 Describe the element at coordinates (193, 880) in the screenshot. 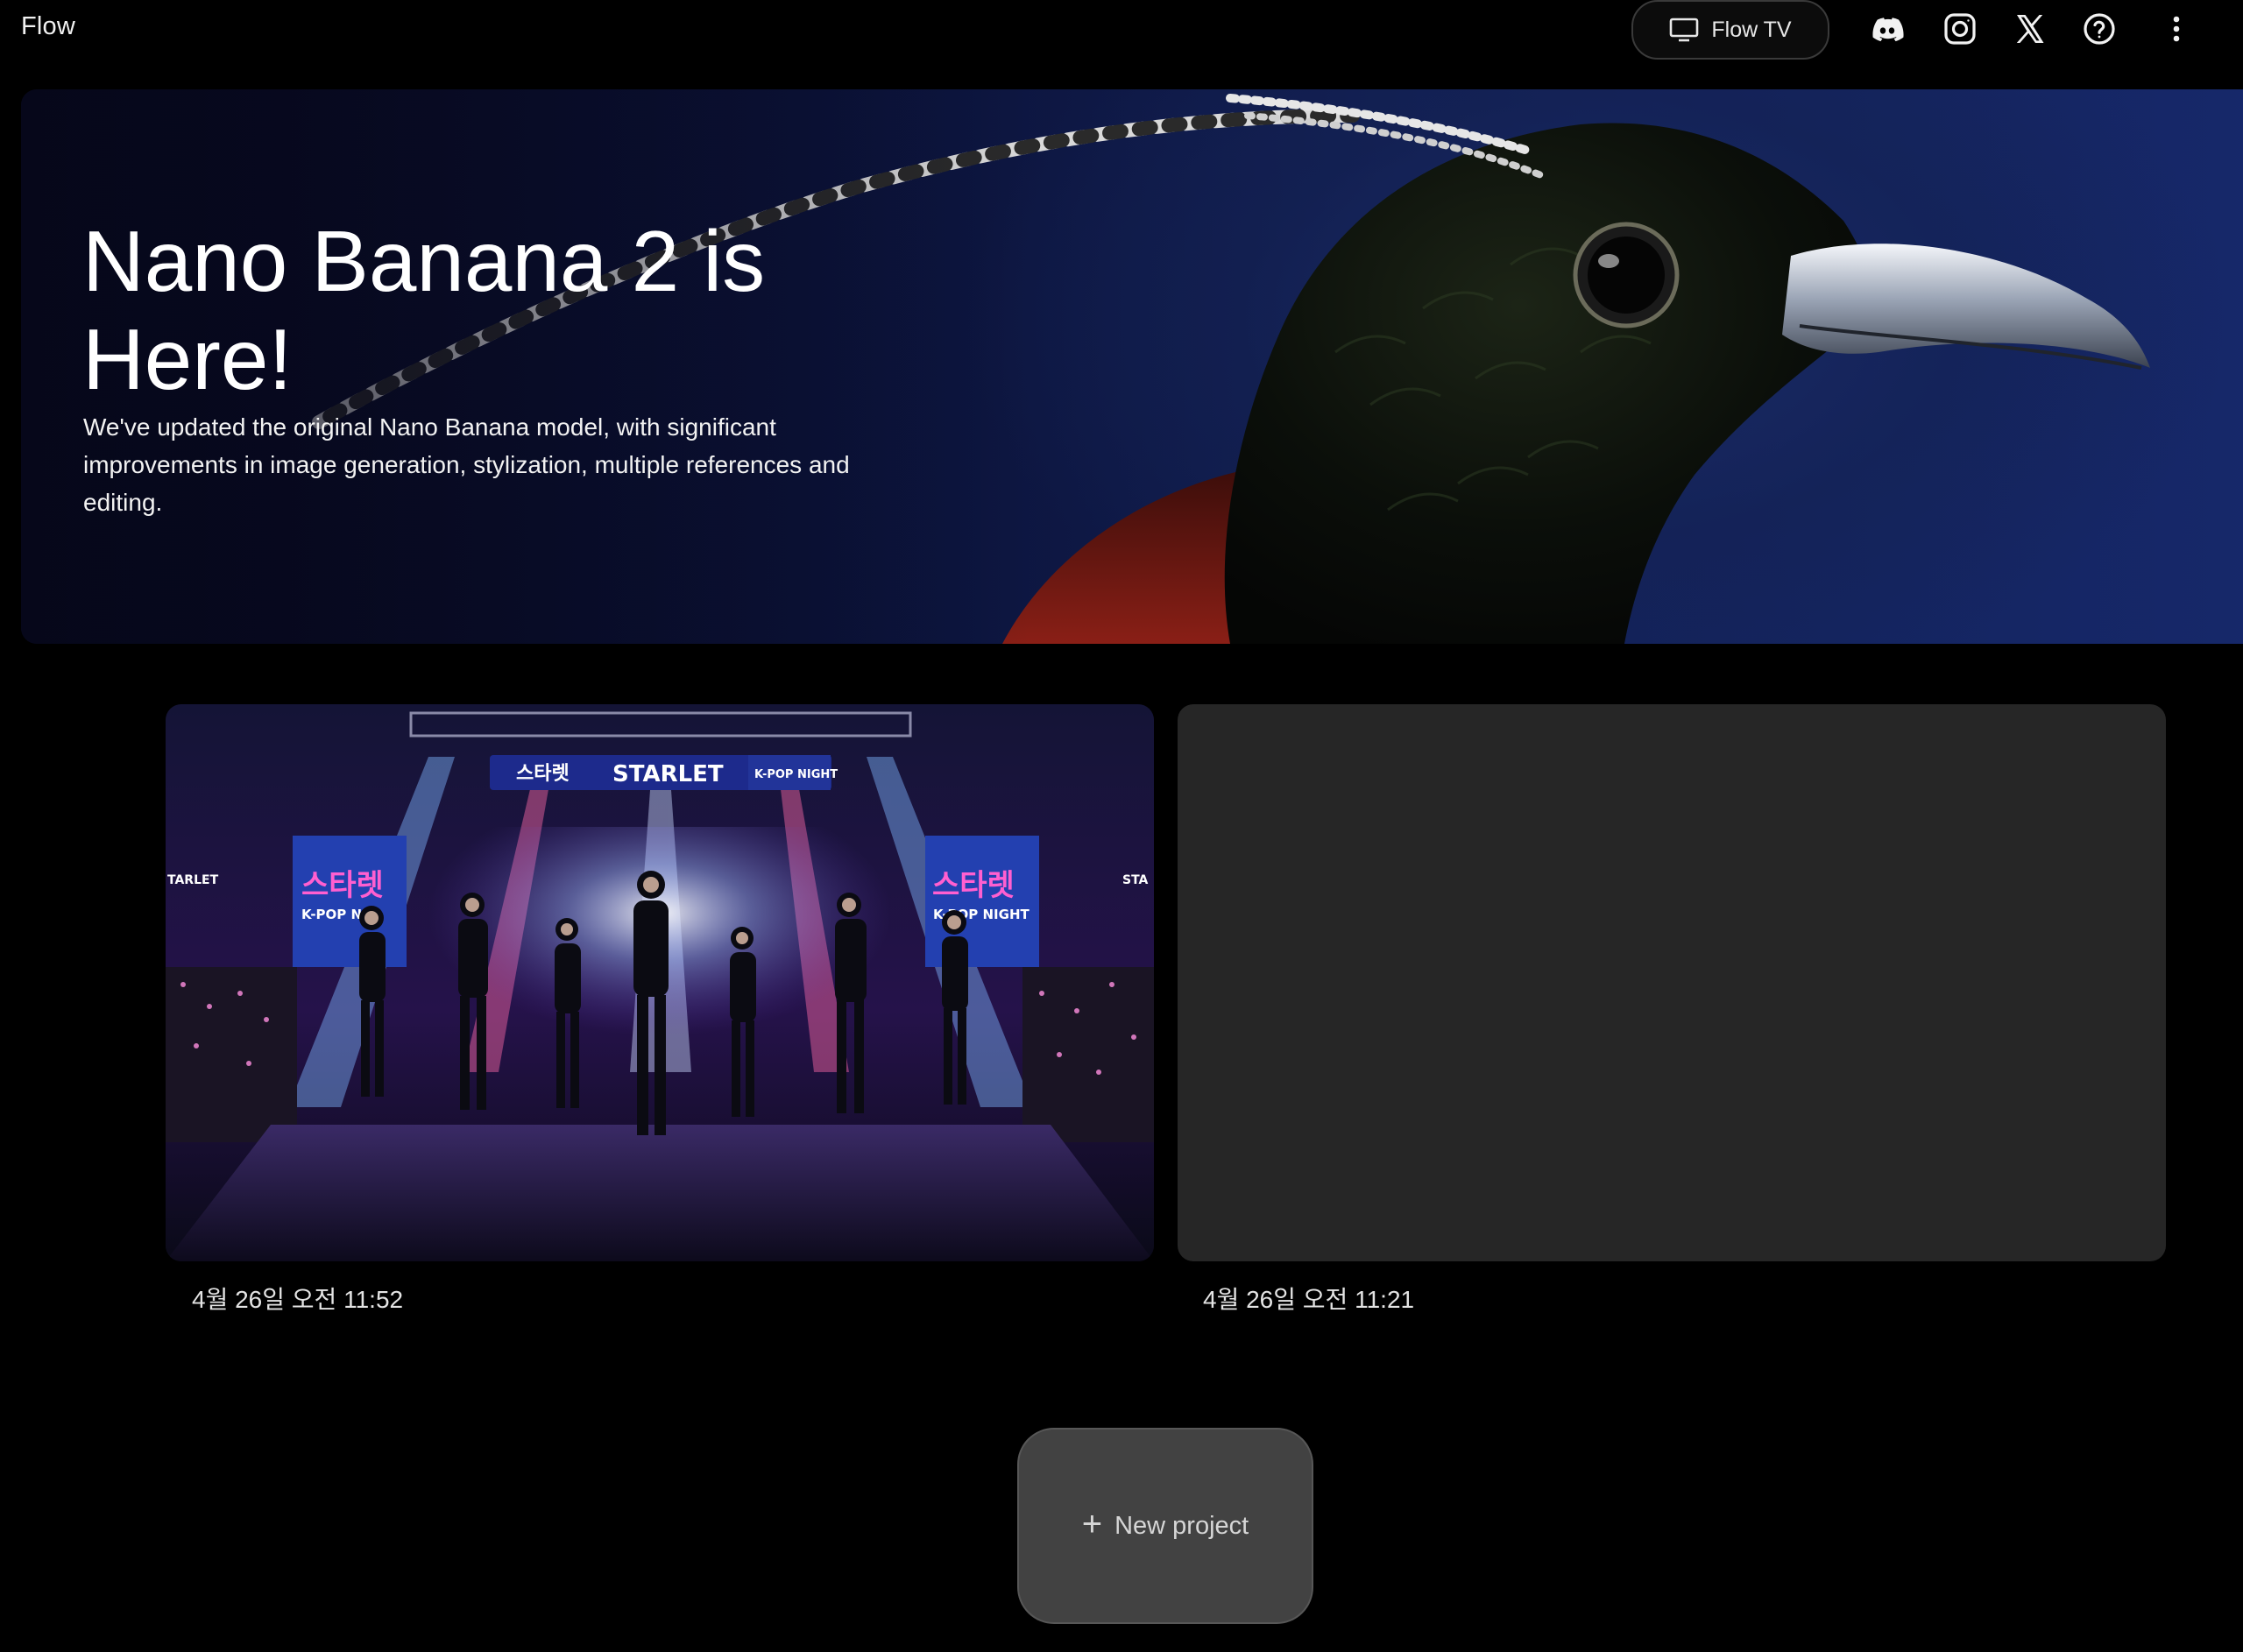

I see `svg-text: TARLET` at that location.